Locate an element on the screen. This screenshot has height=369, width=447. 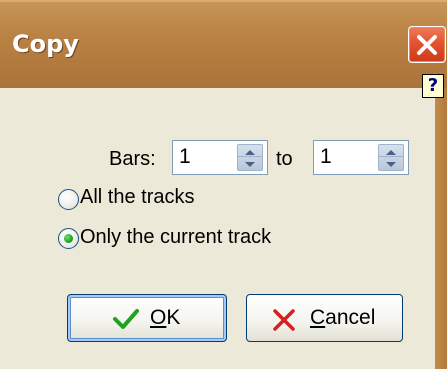
radio-all-tracks-label: All the tracks is located at coordinates (137, 197).